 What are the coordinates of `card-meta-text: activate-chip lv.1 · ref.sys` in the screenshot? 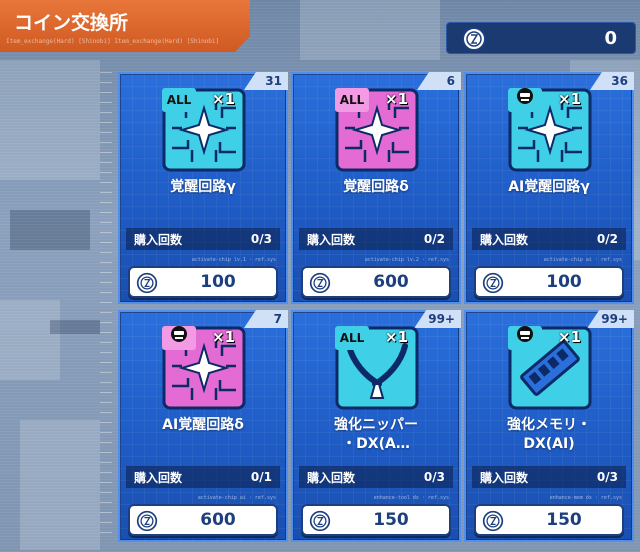 It's located at (233, 260).